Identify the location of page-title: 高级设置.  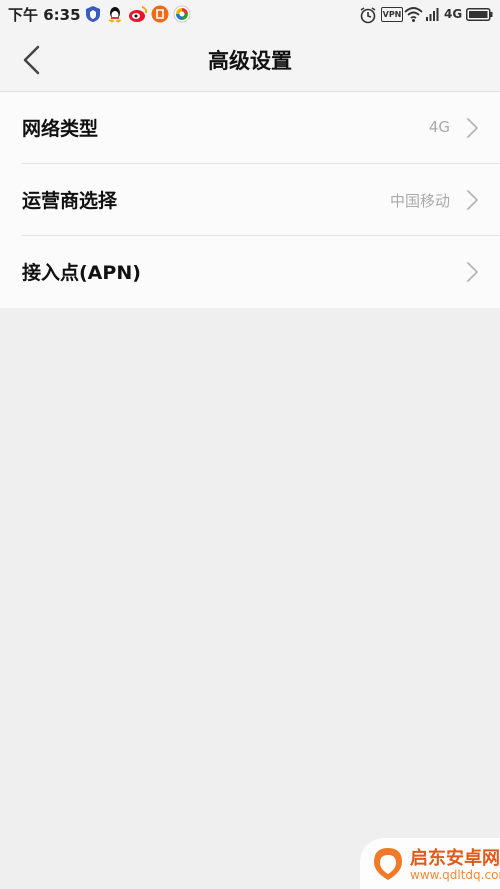
(250, 61).